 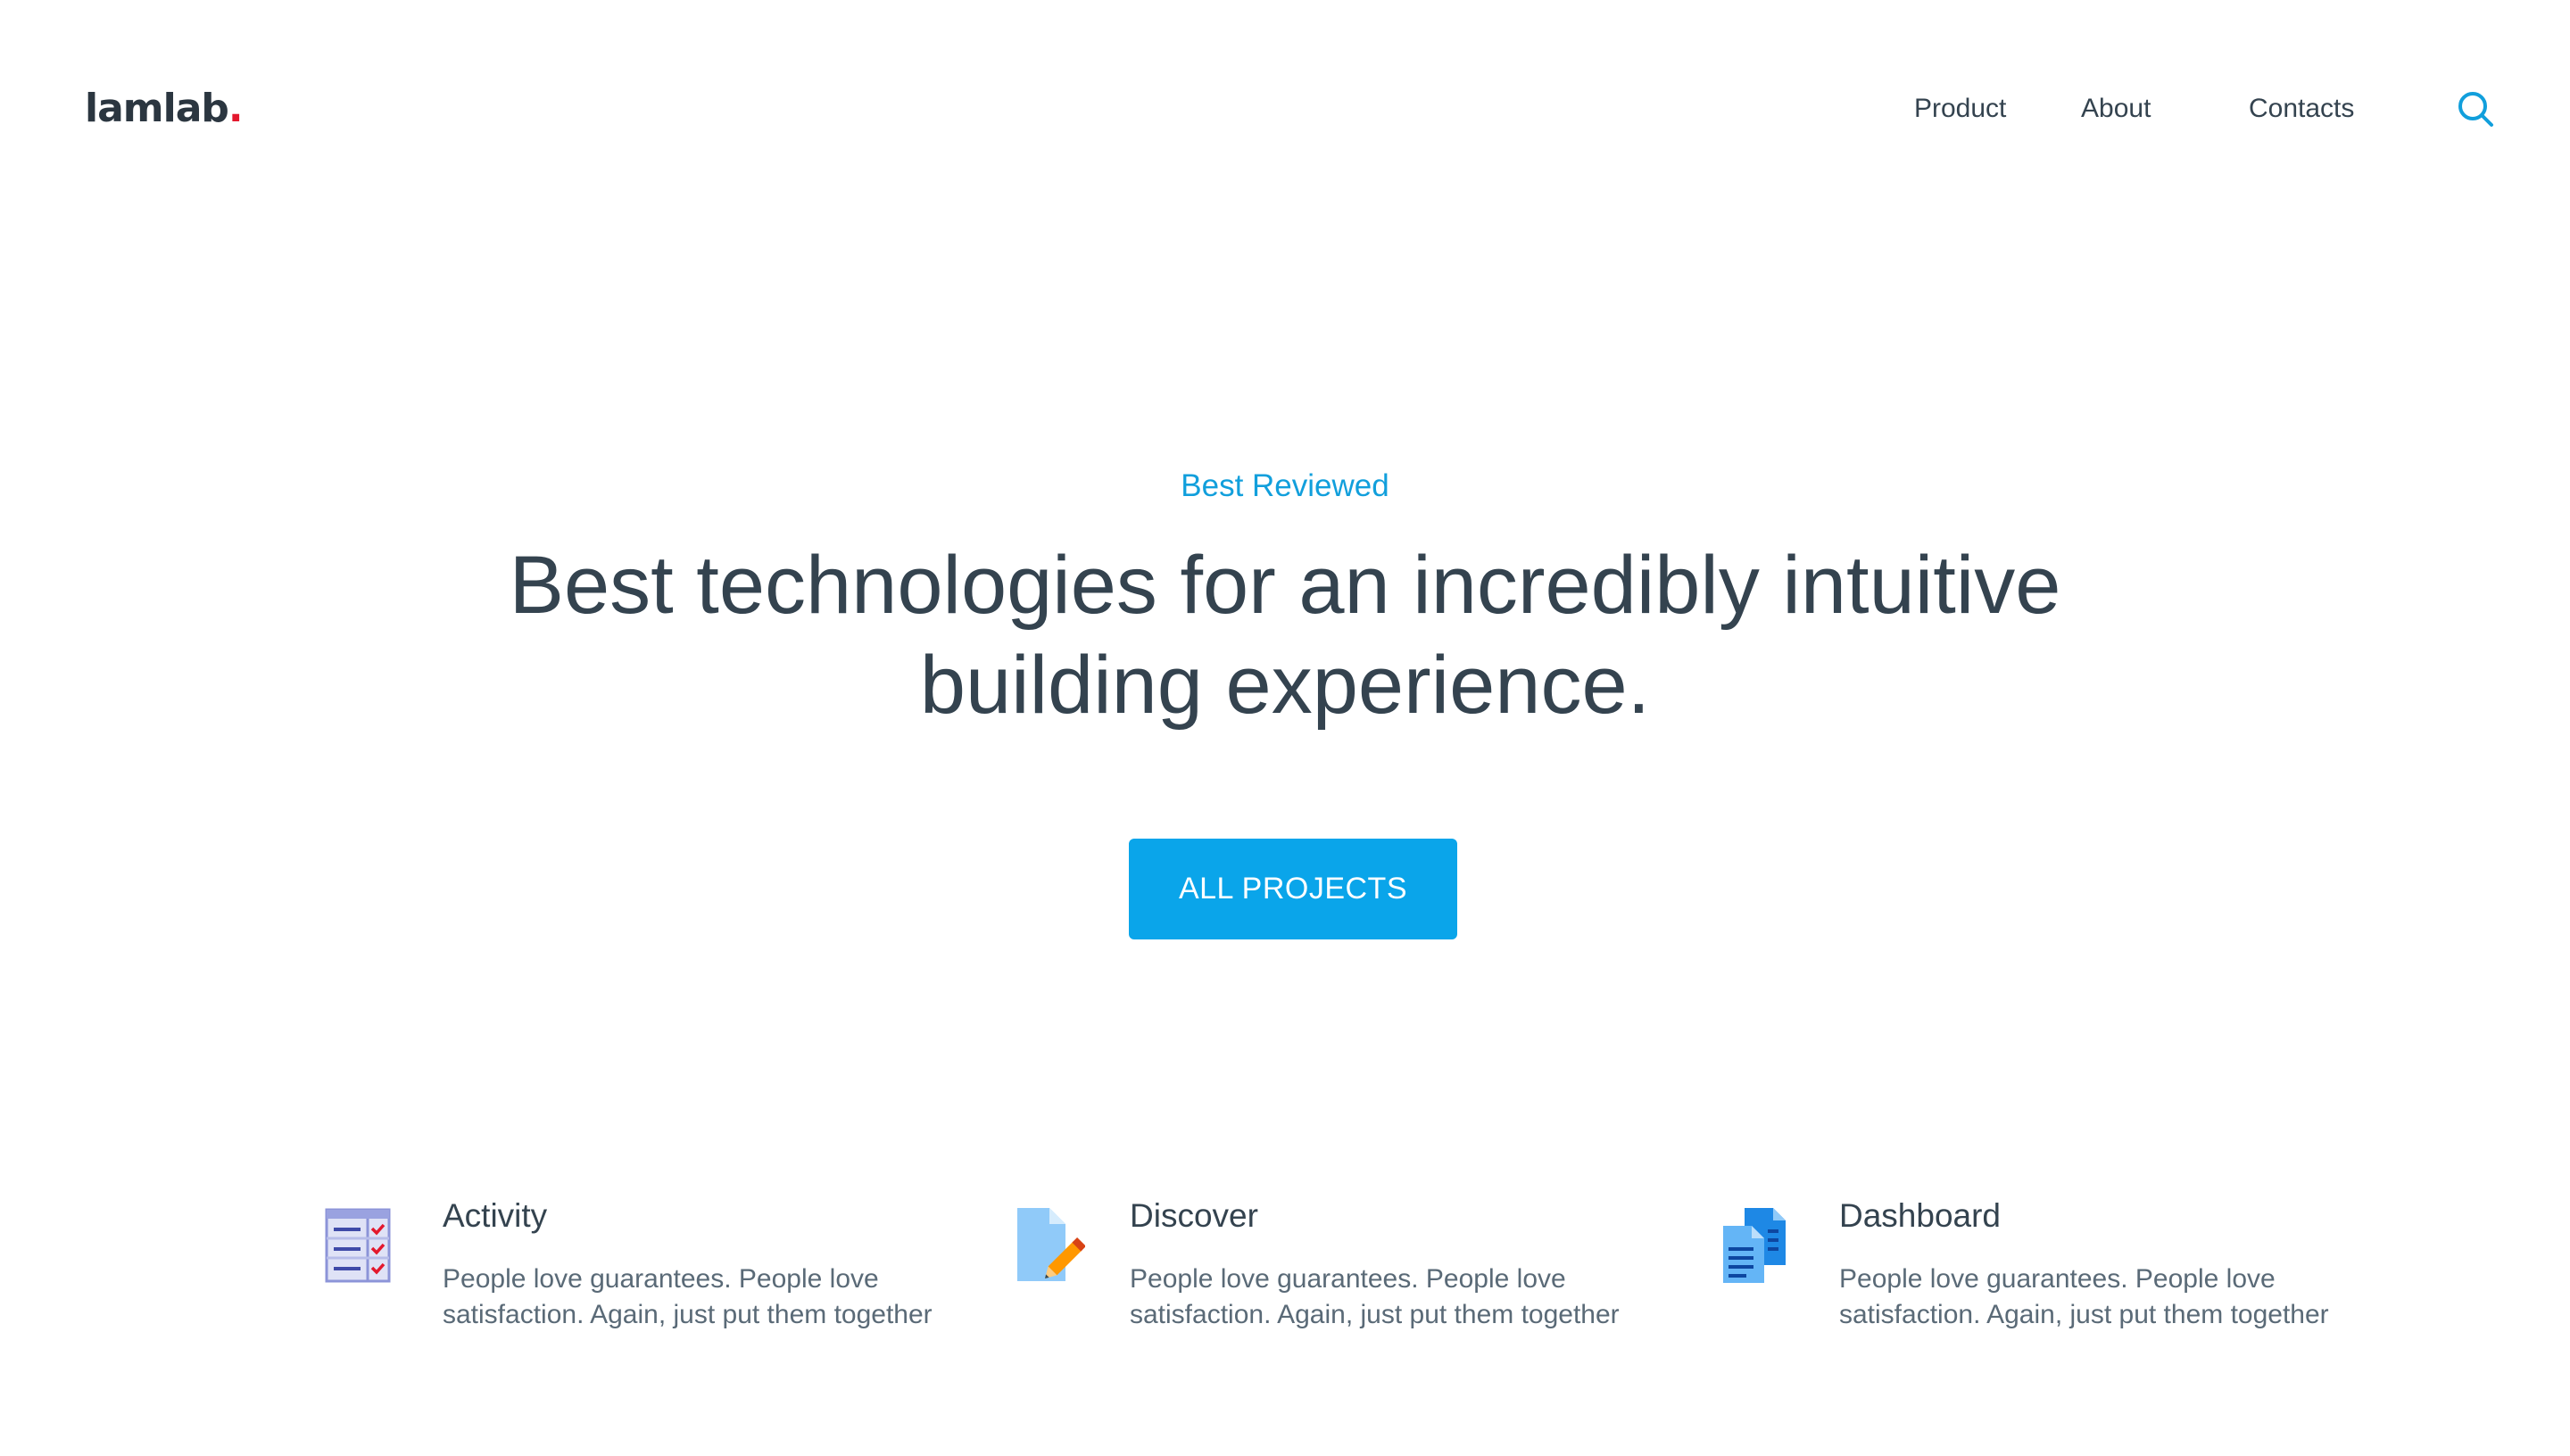 What do you see at coordinates (1285, 486) in the screenshot?
I see `hero-eyebrow: Best Reviewed` at bounding box center [1285, 486].